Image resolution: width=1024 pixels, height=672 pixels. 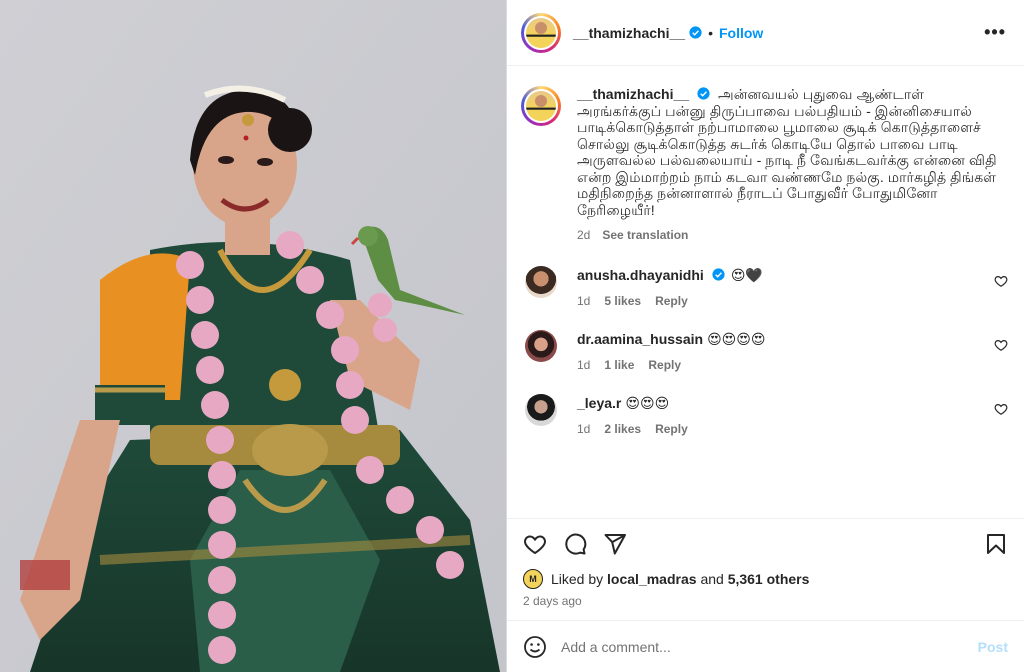 I want to click on comment-text: 😍😍😍😍, so click(x=736, y=339).